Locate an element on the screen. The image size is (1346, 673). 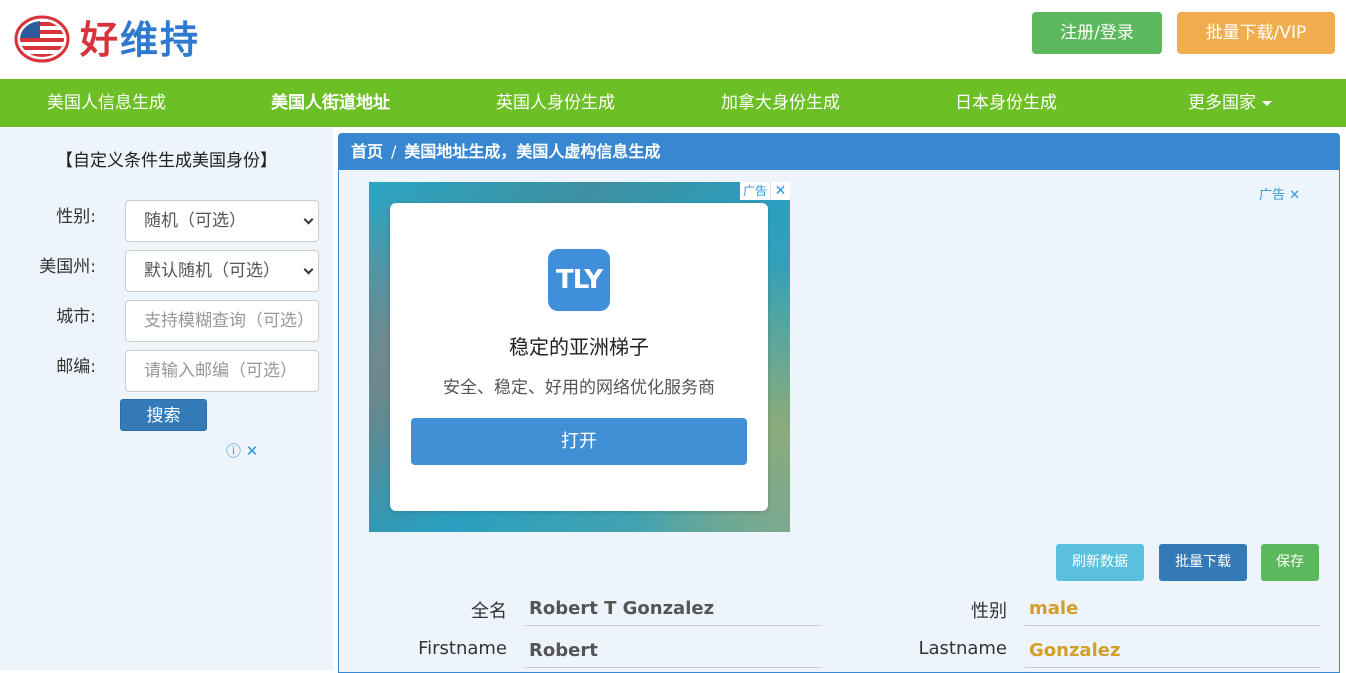
zip-input: 请输入邮编（可选） is located at coordinates (222, 371).